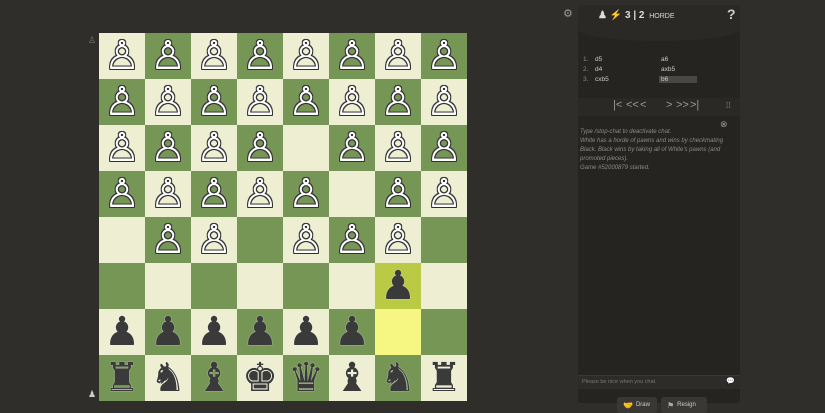 This screenshot has height=413, width=825. I want to click on square-b8: ♙, so click(168, 56).